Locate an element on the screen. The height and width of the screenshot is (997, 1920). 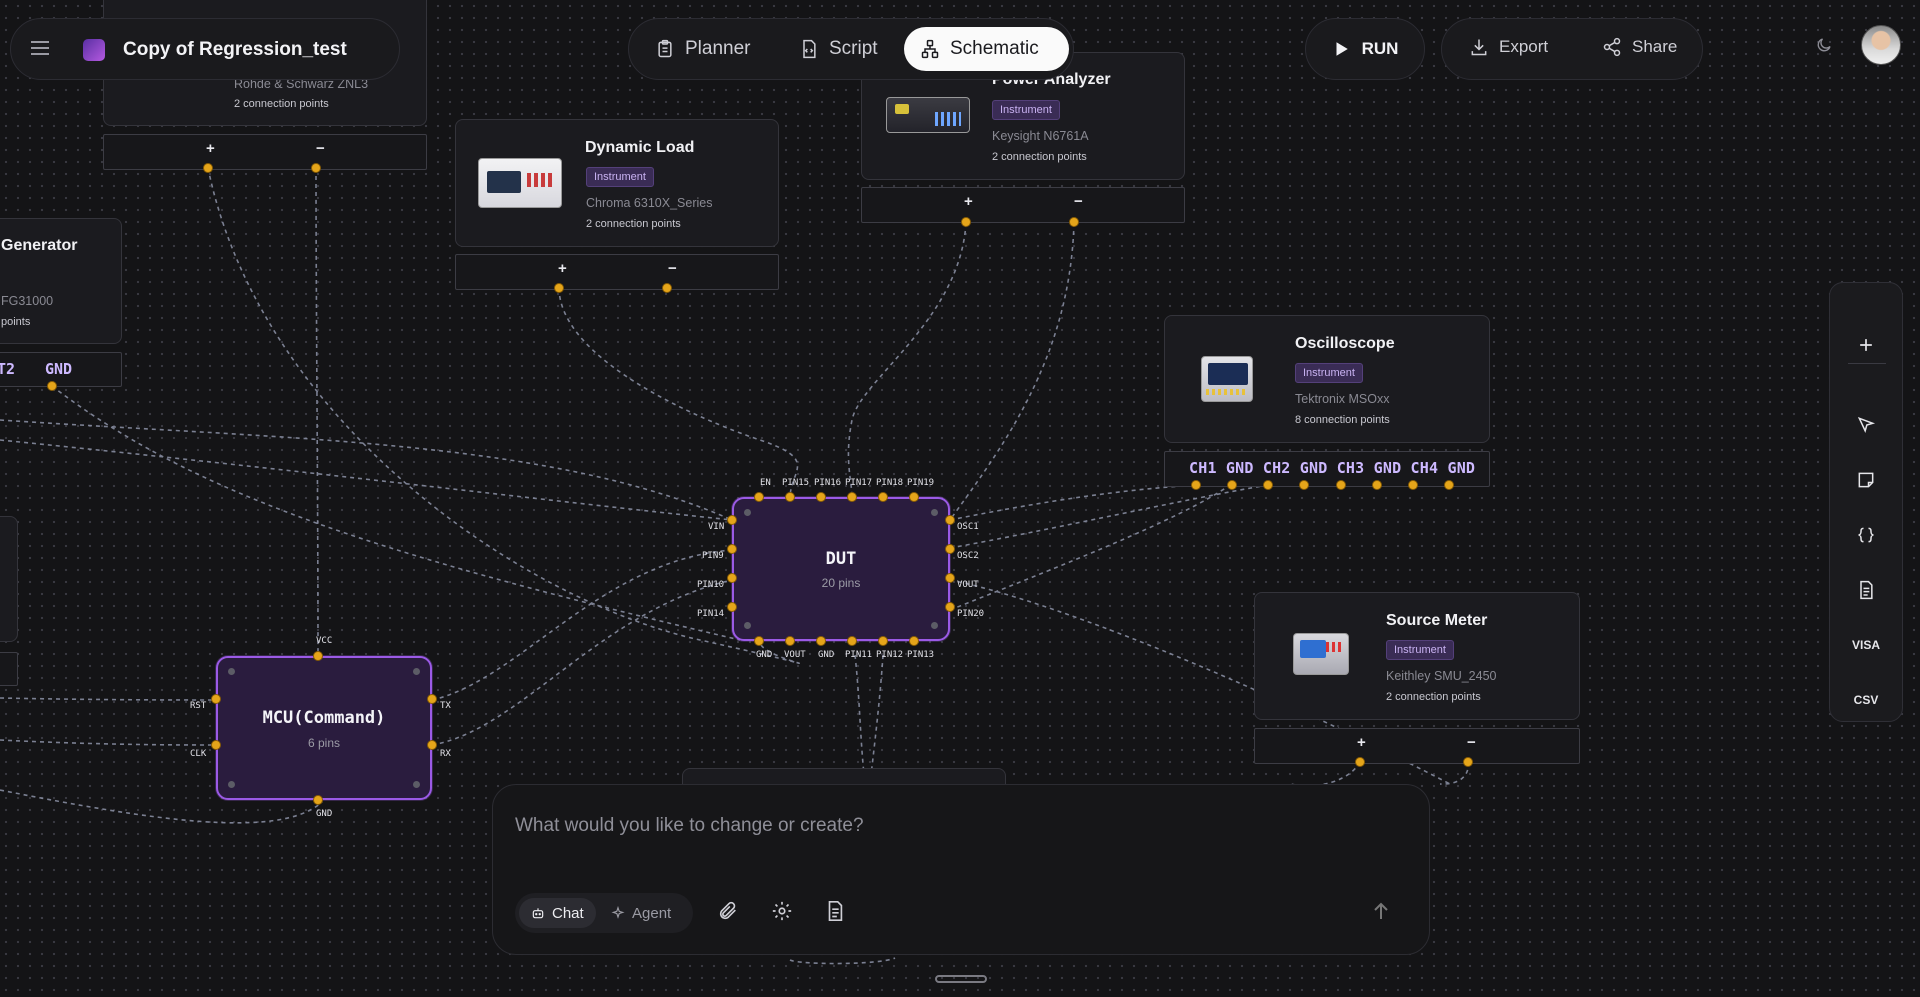
instrument-card-generator: Generator FG31000 points is located at coordinates (61, 281).